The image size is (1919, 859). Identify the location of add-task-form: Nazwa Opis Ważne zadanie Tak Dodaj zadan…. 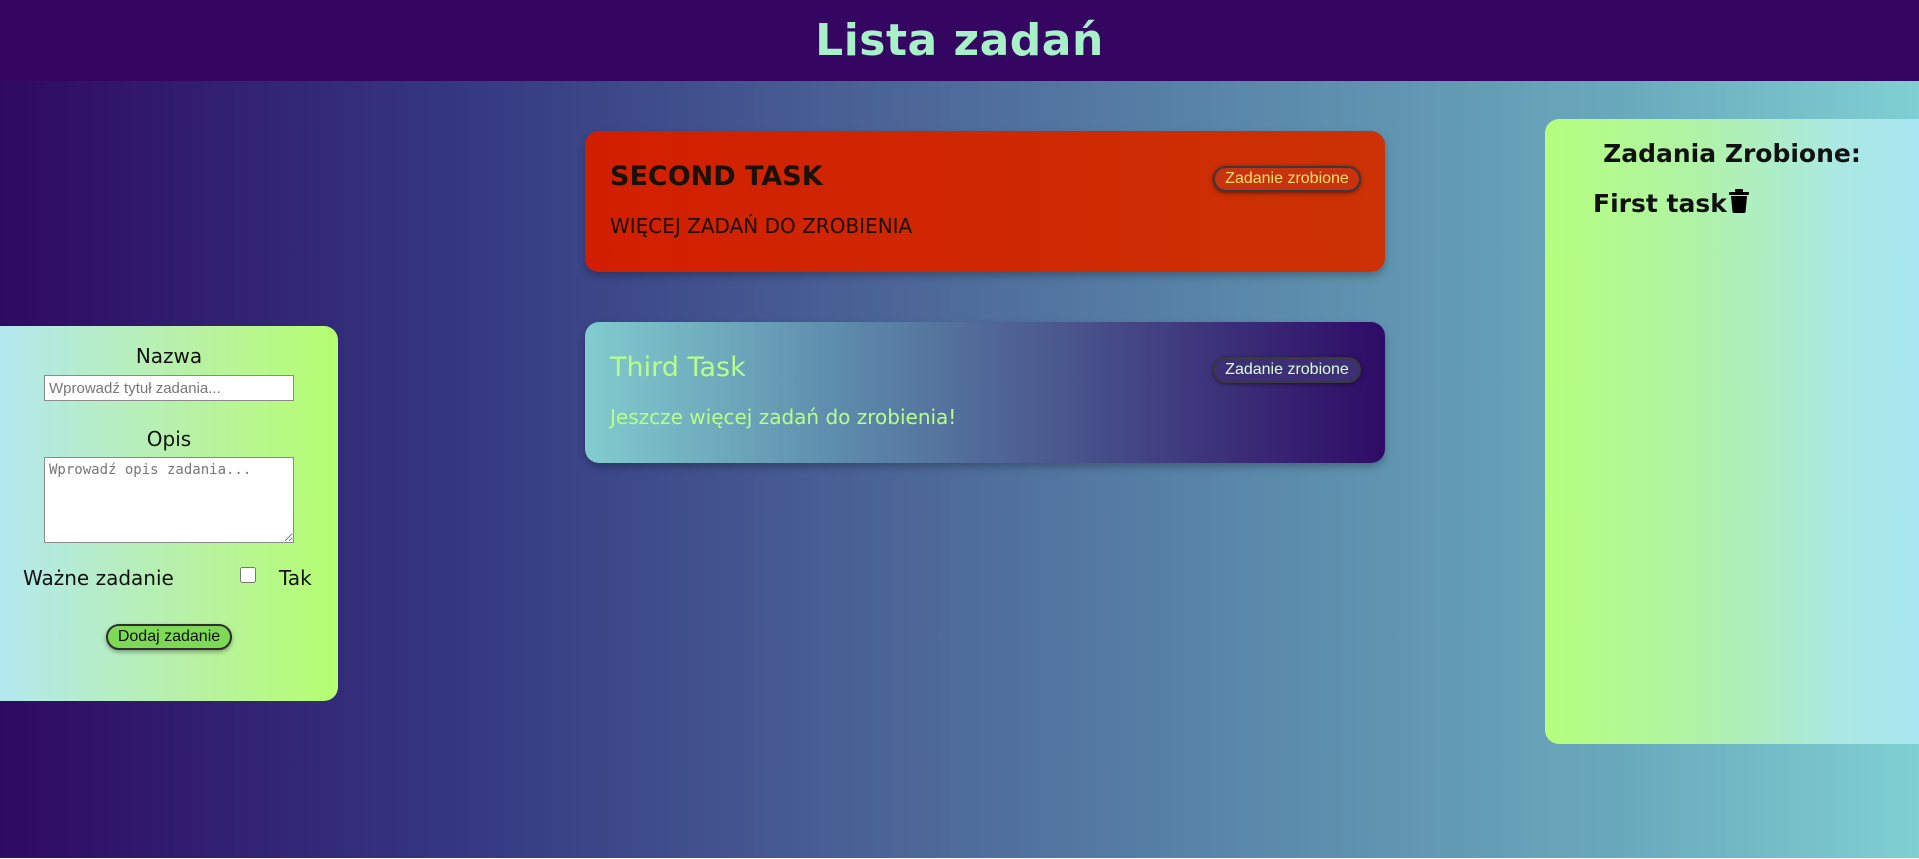
(169, 513).